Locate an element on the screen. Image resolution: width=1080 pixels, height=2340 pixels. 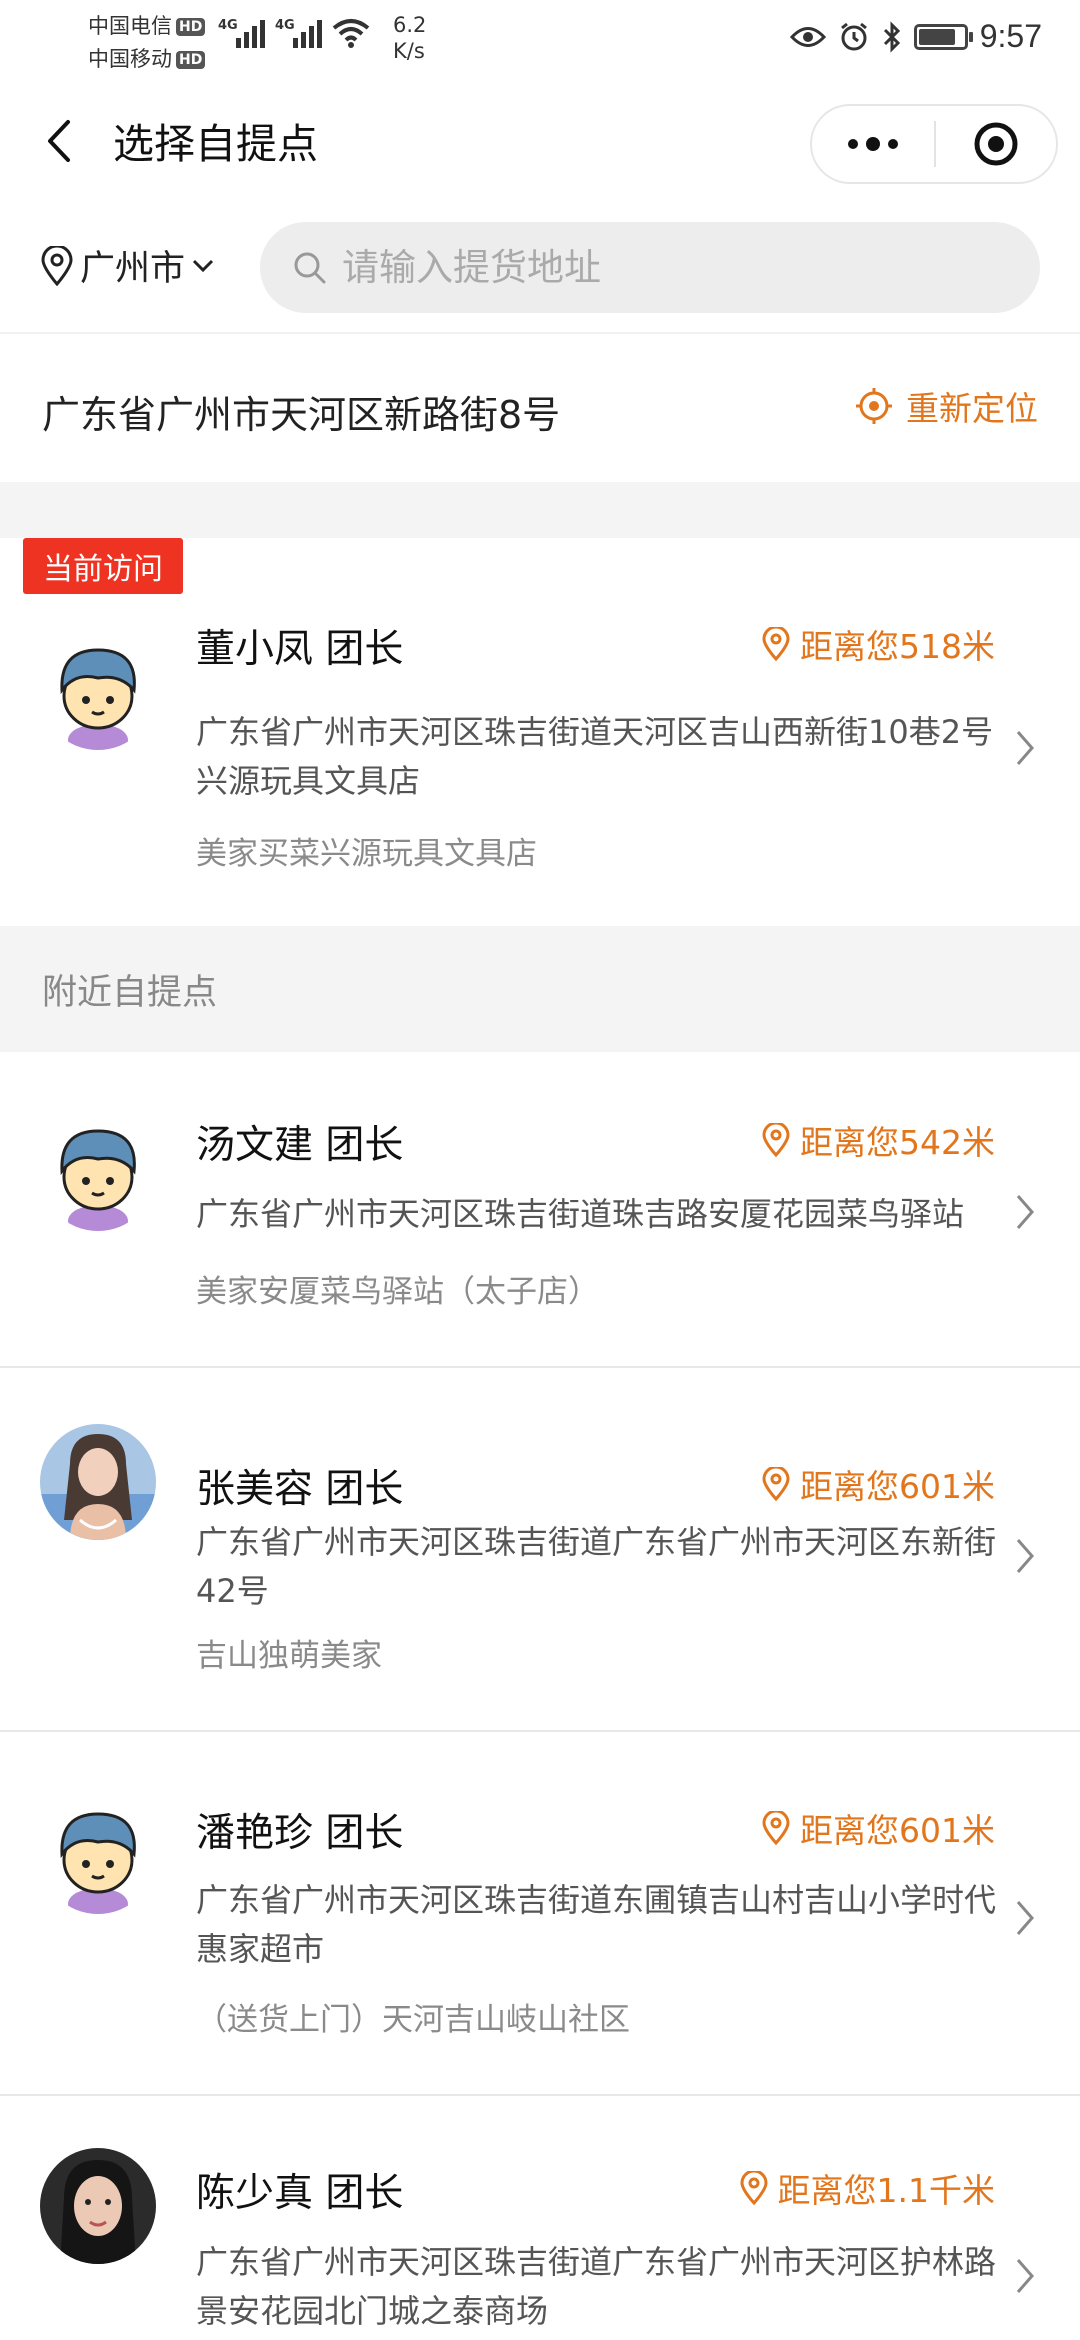
point-address: 广东省广州市天河区珠吉街道天河区吉山西新街10巷2号兴源玩具文具店 is located at coordinates (595, 756).